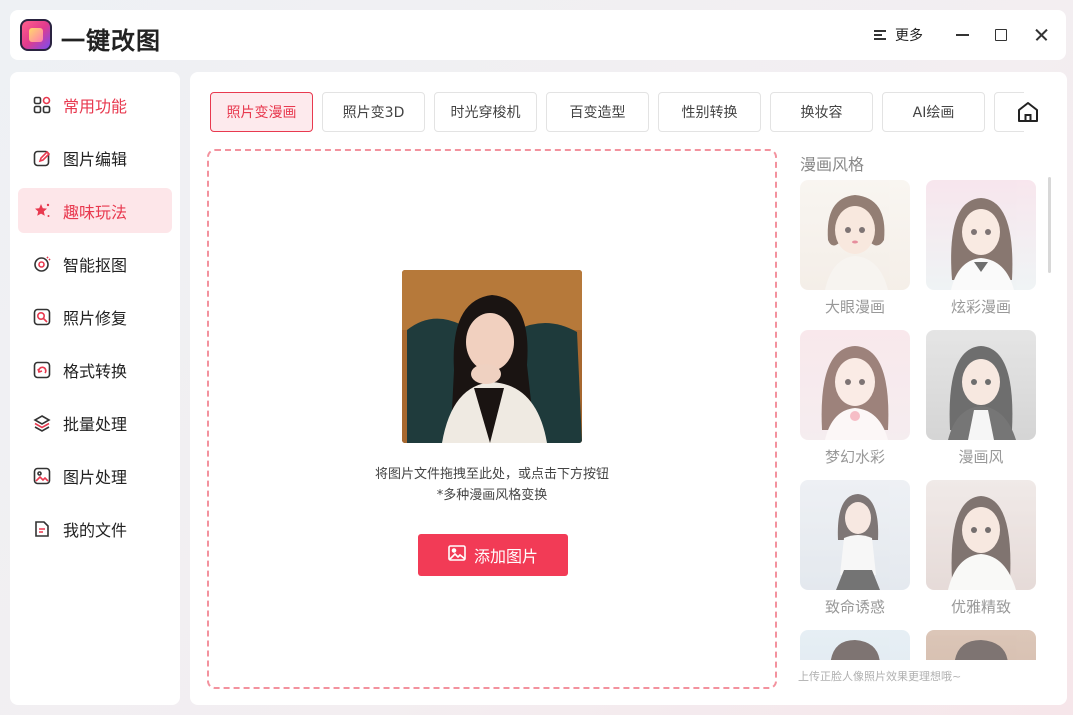  I want to click on style-card-big-eyes: 大眼漫画, so click(855, 248).